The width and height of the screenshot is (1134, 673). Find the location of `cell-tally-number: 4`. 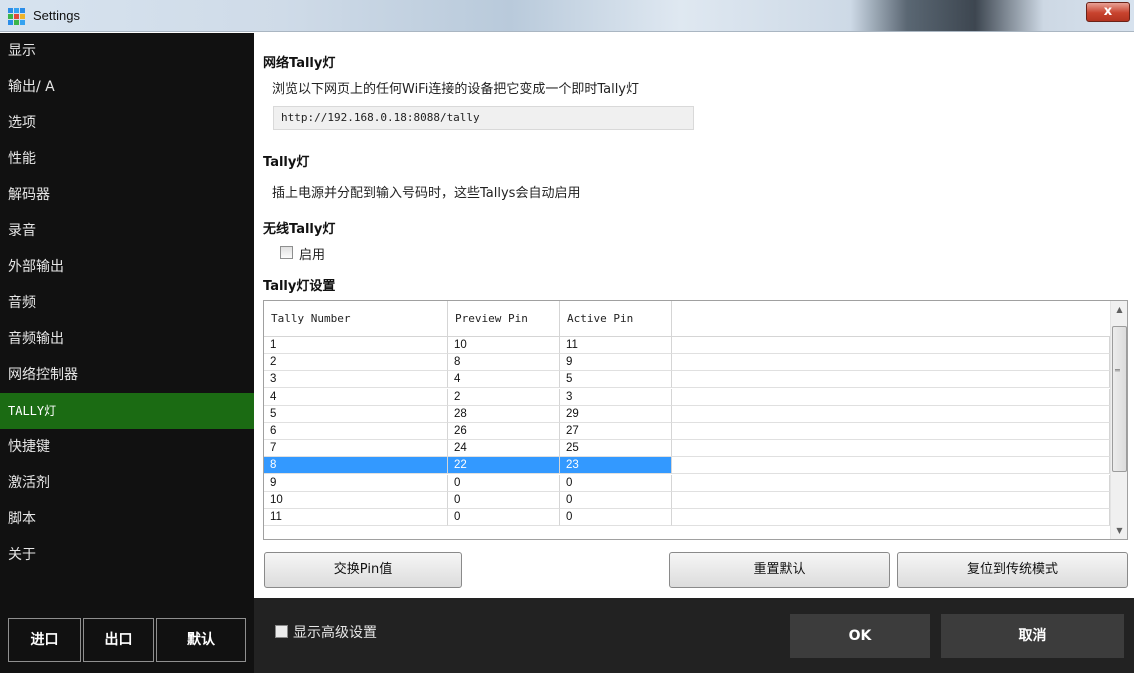

cell-tally-number: 4 is located at coordinates (356, 397).